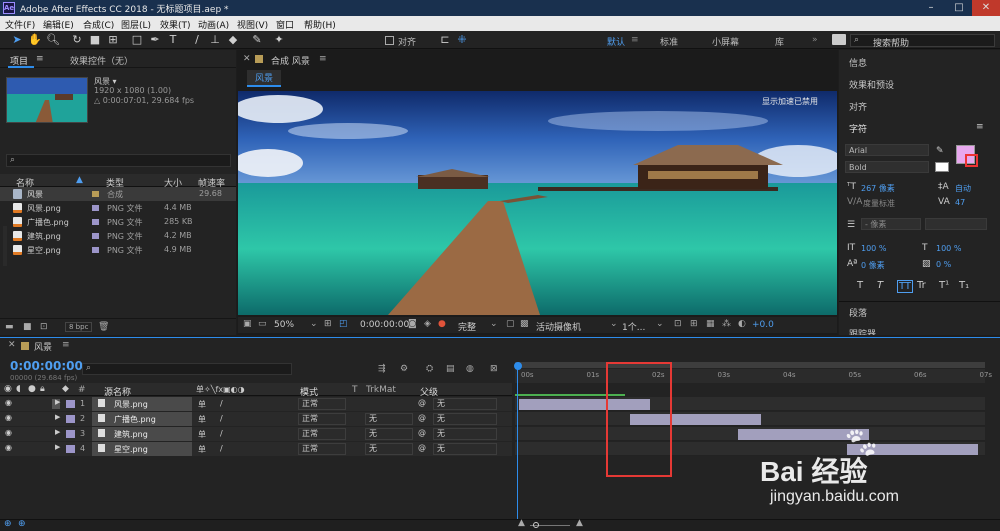  Describe the element at coordinates (118, 160) in the screenshot. I see `project-search-field: ⌕` at that location.